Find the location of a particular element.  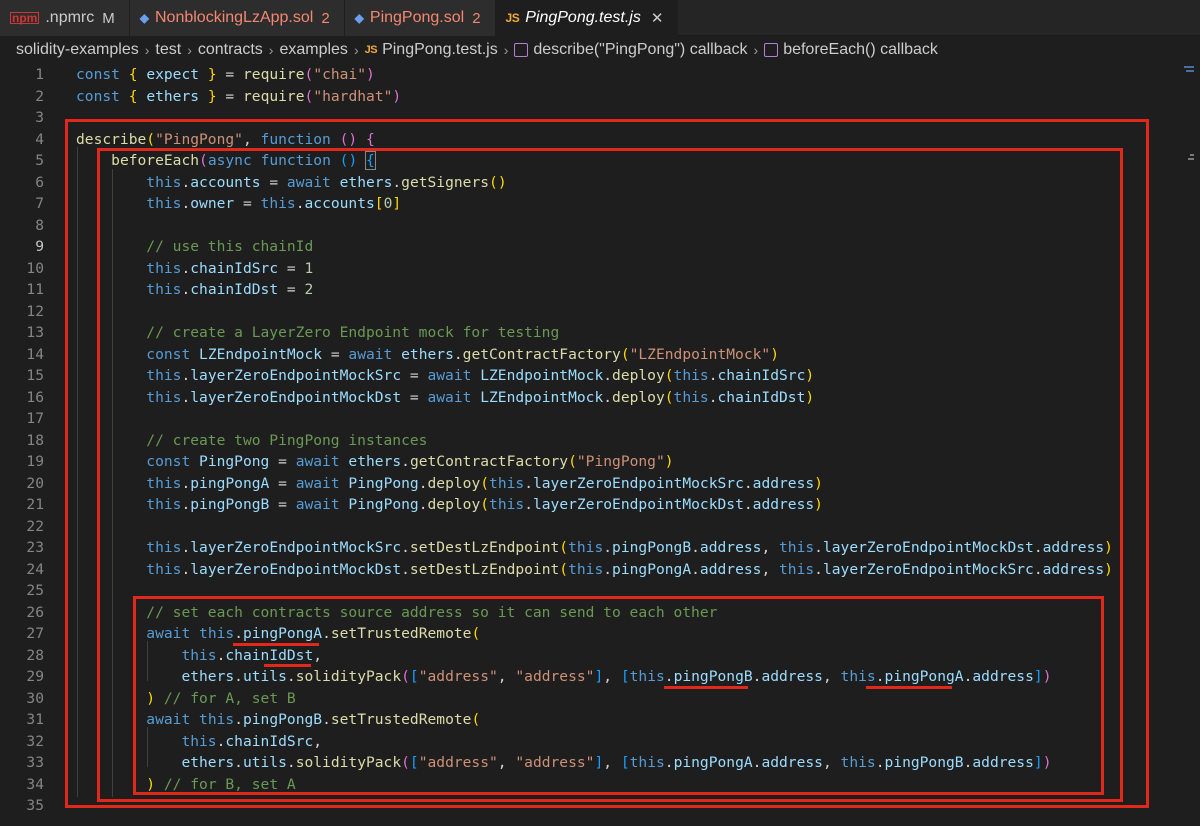

code-token: layerZeroEndpointMockDst is located at coordinates (296, 569).